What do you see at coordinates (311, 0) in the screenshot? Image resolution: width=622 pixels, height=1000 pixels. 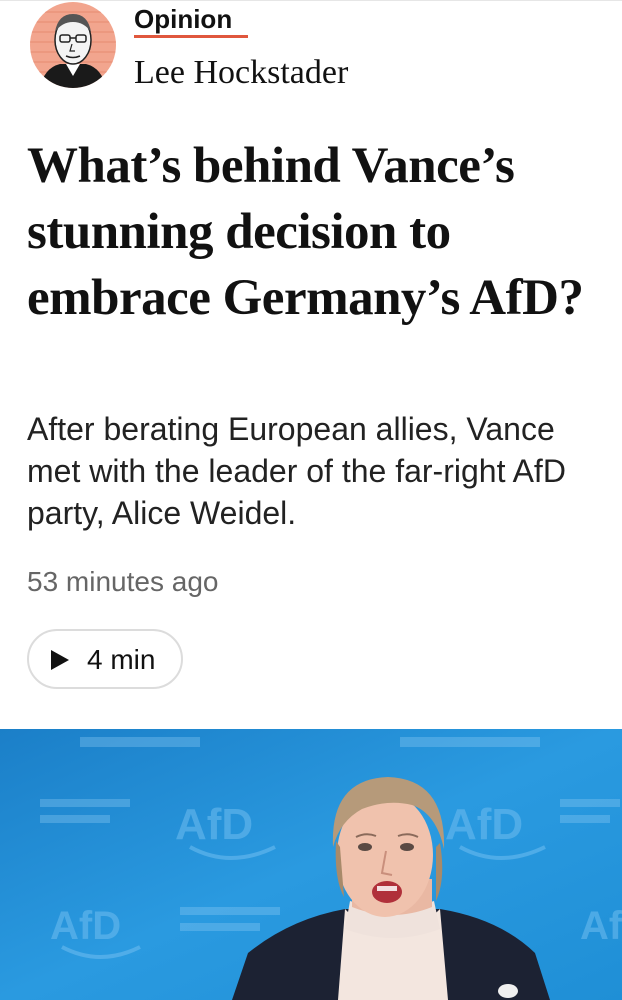 I see `top-divider` at bounding box center [311, 0].